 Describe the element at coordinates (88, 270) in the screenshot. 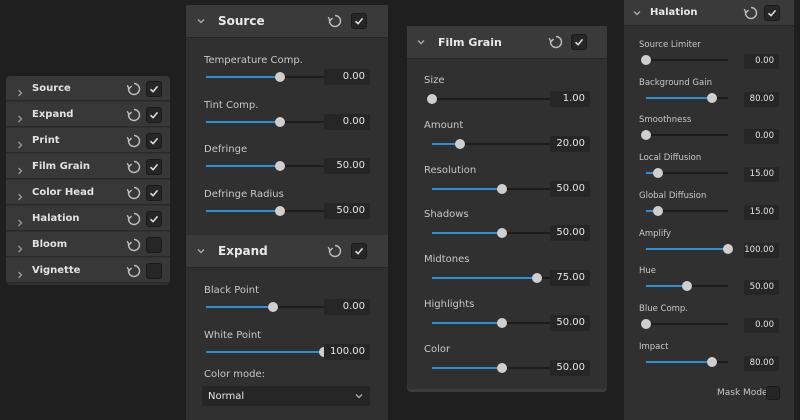

I see `sidebar-item-vignette: Vignette` at that location.